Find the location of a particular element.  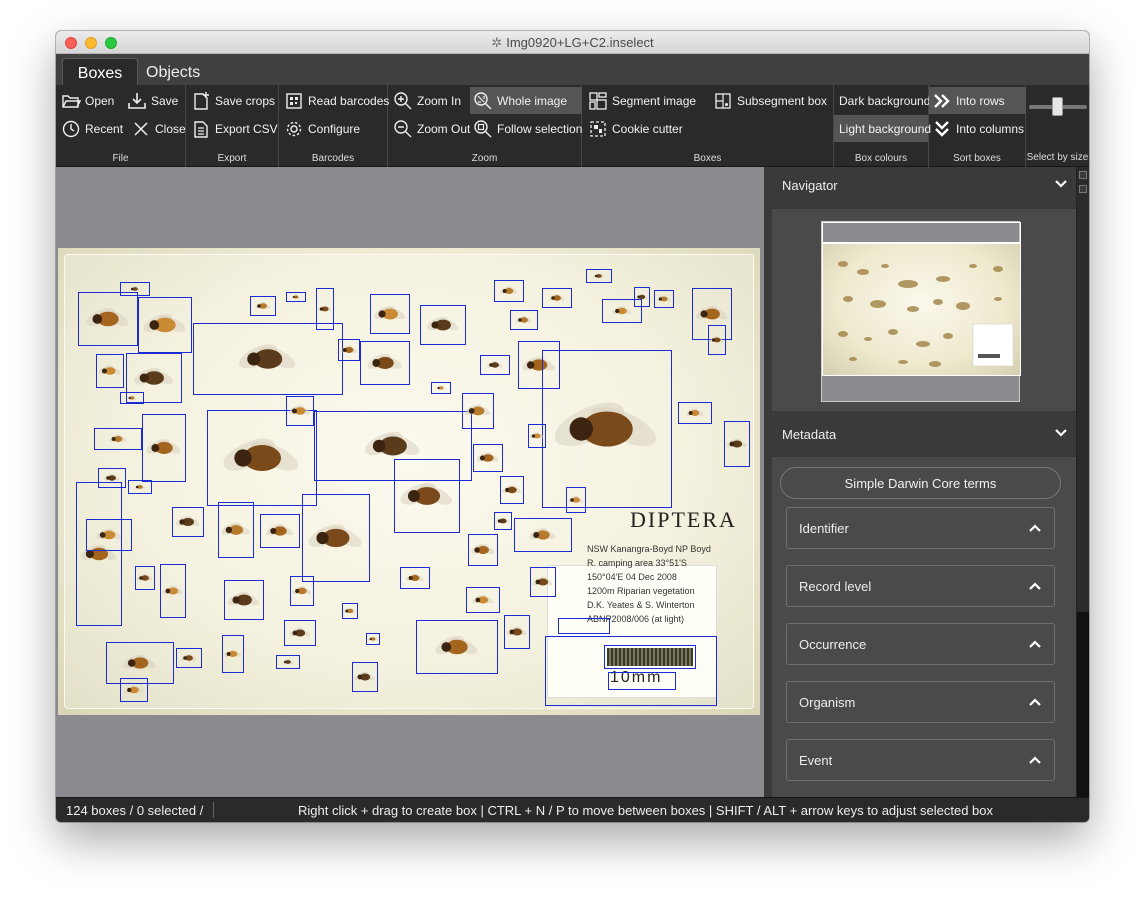

configure-label: Configure is located at coordinates (334, 128).